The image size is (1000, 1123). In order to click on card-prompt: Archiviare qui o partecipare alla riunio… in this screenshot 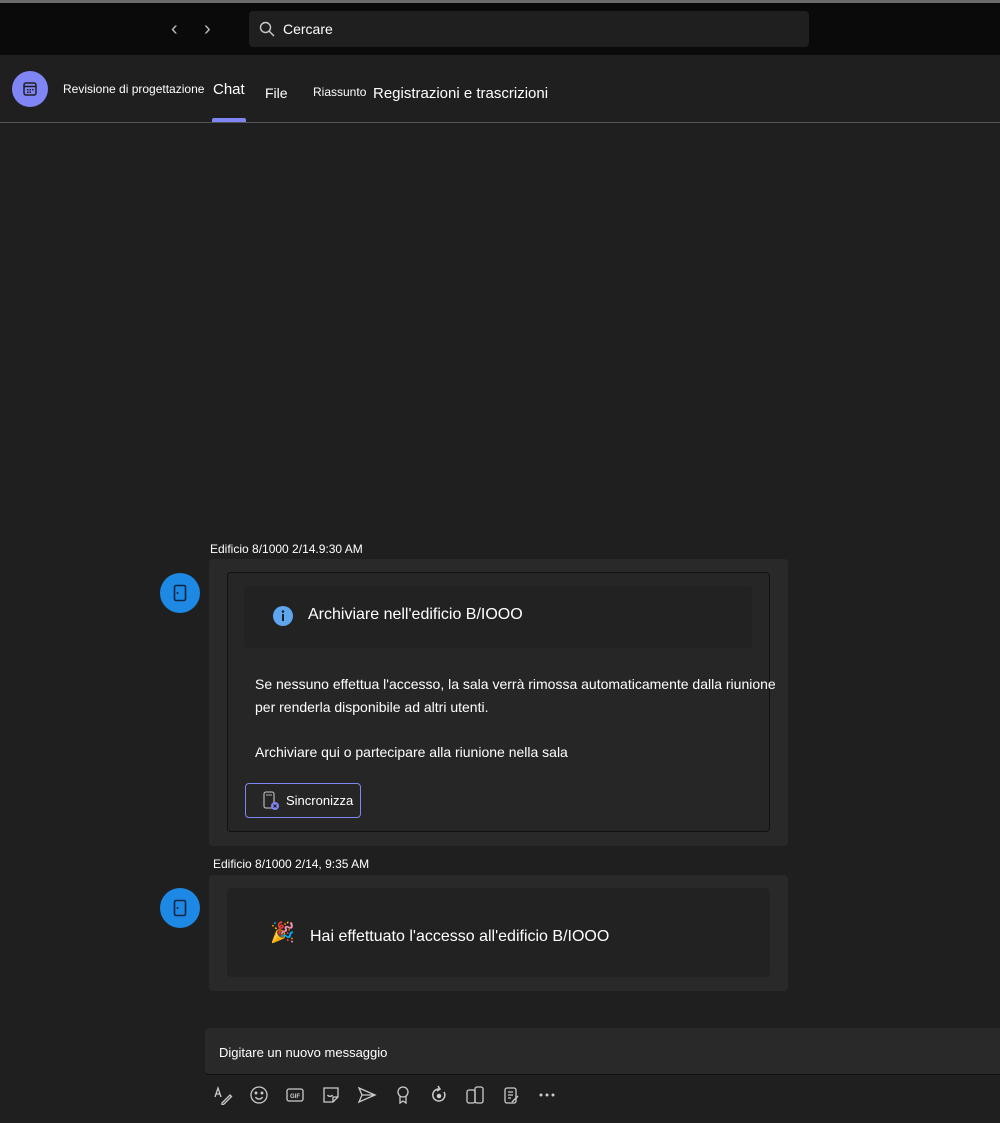, I will do `click(411, 752)`.